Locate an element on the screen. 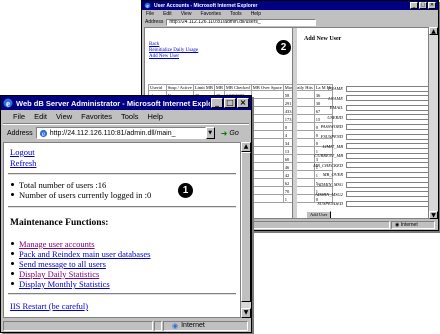  callout-badge-1: 1 is located at coordinates (185, 190).